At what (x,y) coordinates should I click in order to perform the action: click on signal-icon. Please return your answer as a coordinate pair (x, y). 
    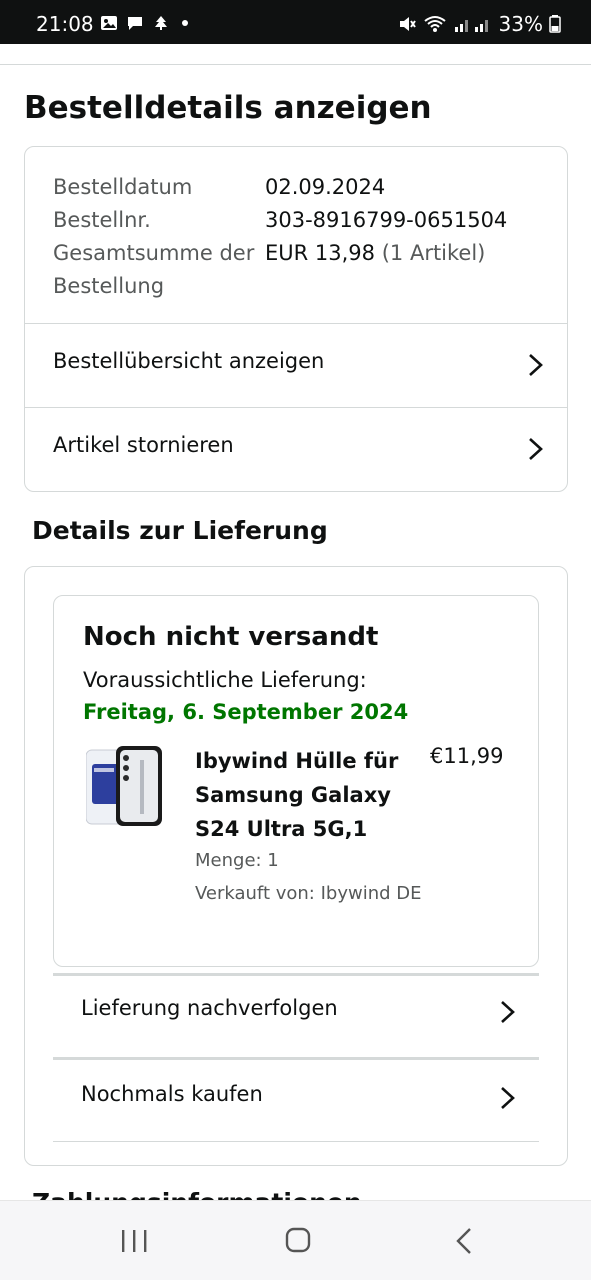
    Looking at the image, I should click on (471, 26).